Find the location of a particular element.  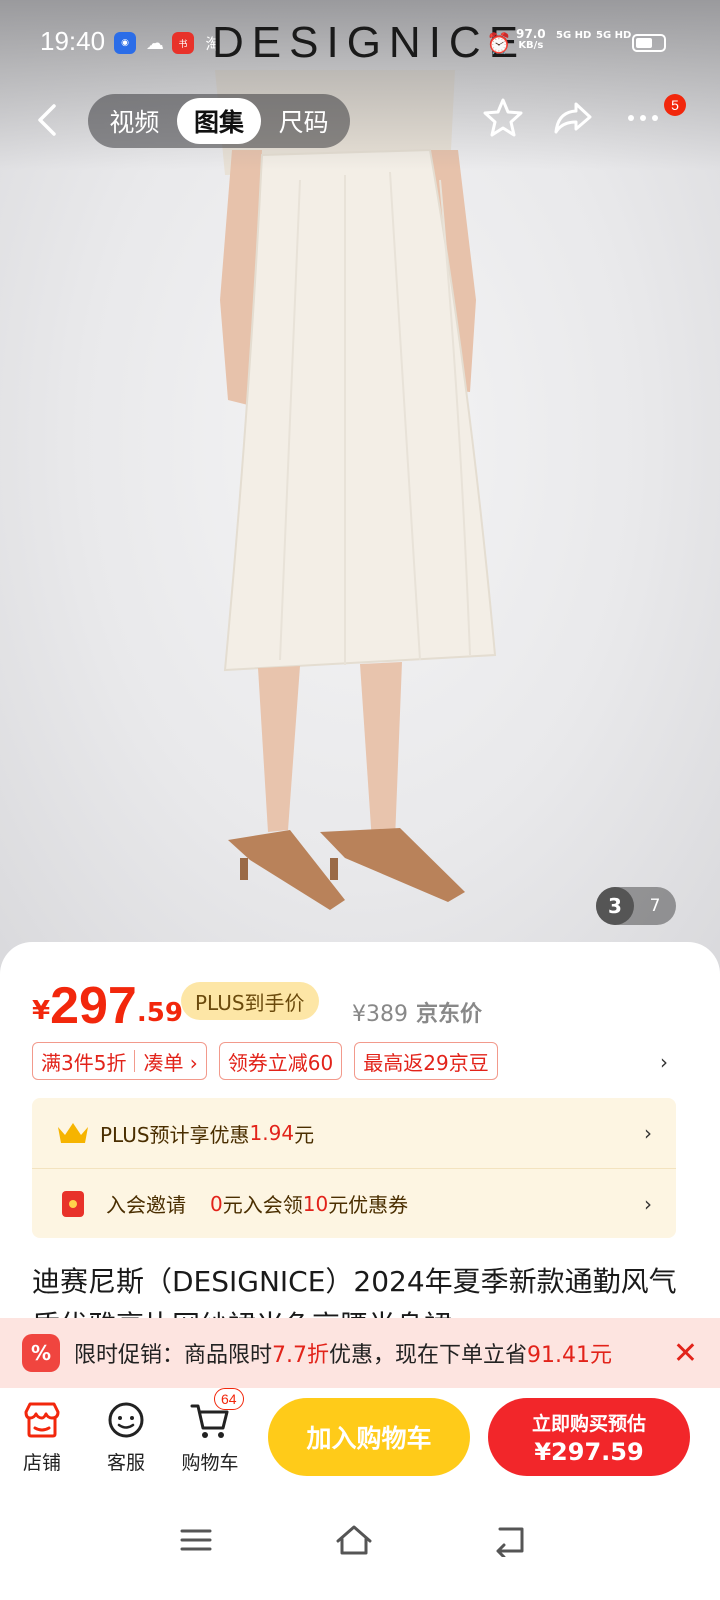

crown-icon is located at coordinates (73, 1133).